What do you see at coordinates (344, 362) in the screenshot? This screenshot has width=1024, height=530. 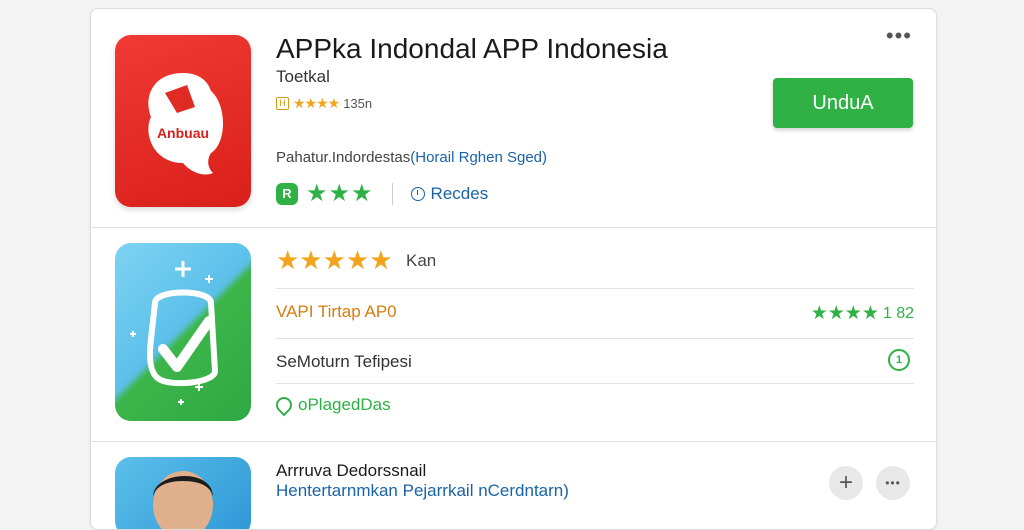 I see `app2-row2-label: SeMoturn Tefipesi` at bounding box center [344, 362].